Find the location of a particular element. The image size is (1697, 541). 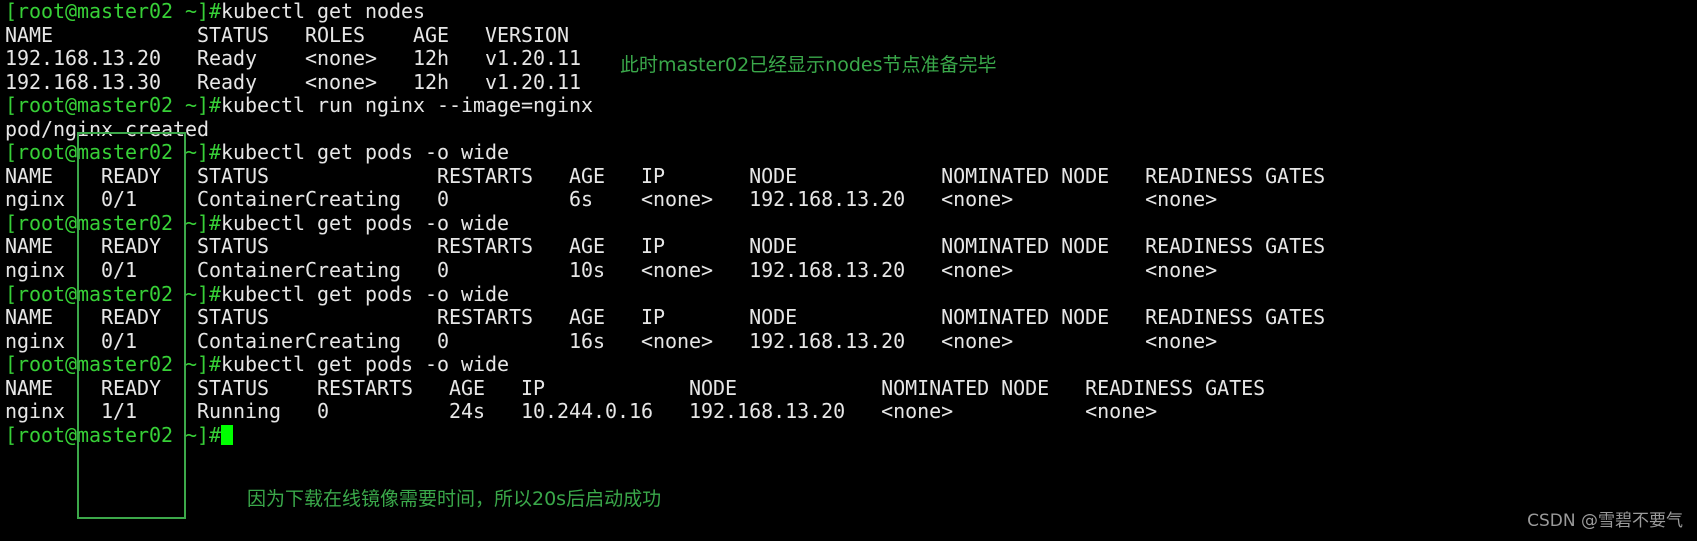

command-line: [root@master02 ~]#kubectl get nodes is located at coordinates (665, 12).